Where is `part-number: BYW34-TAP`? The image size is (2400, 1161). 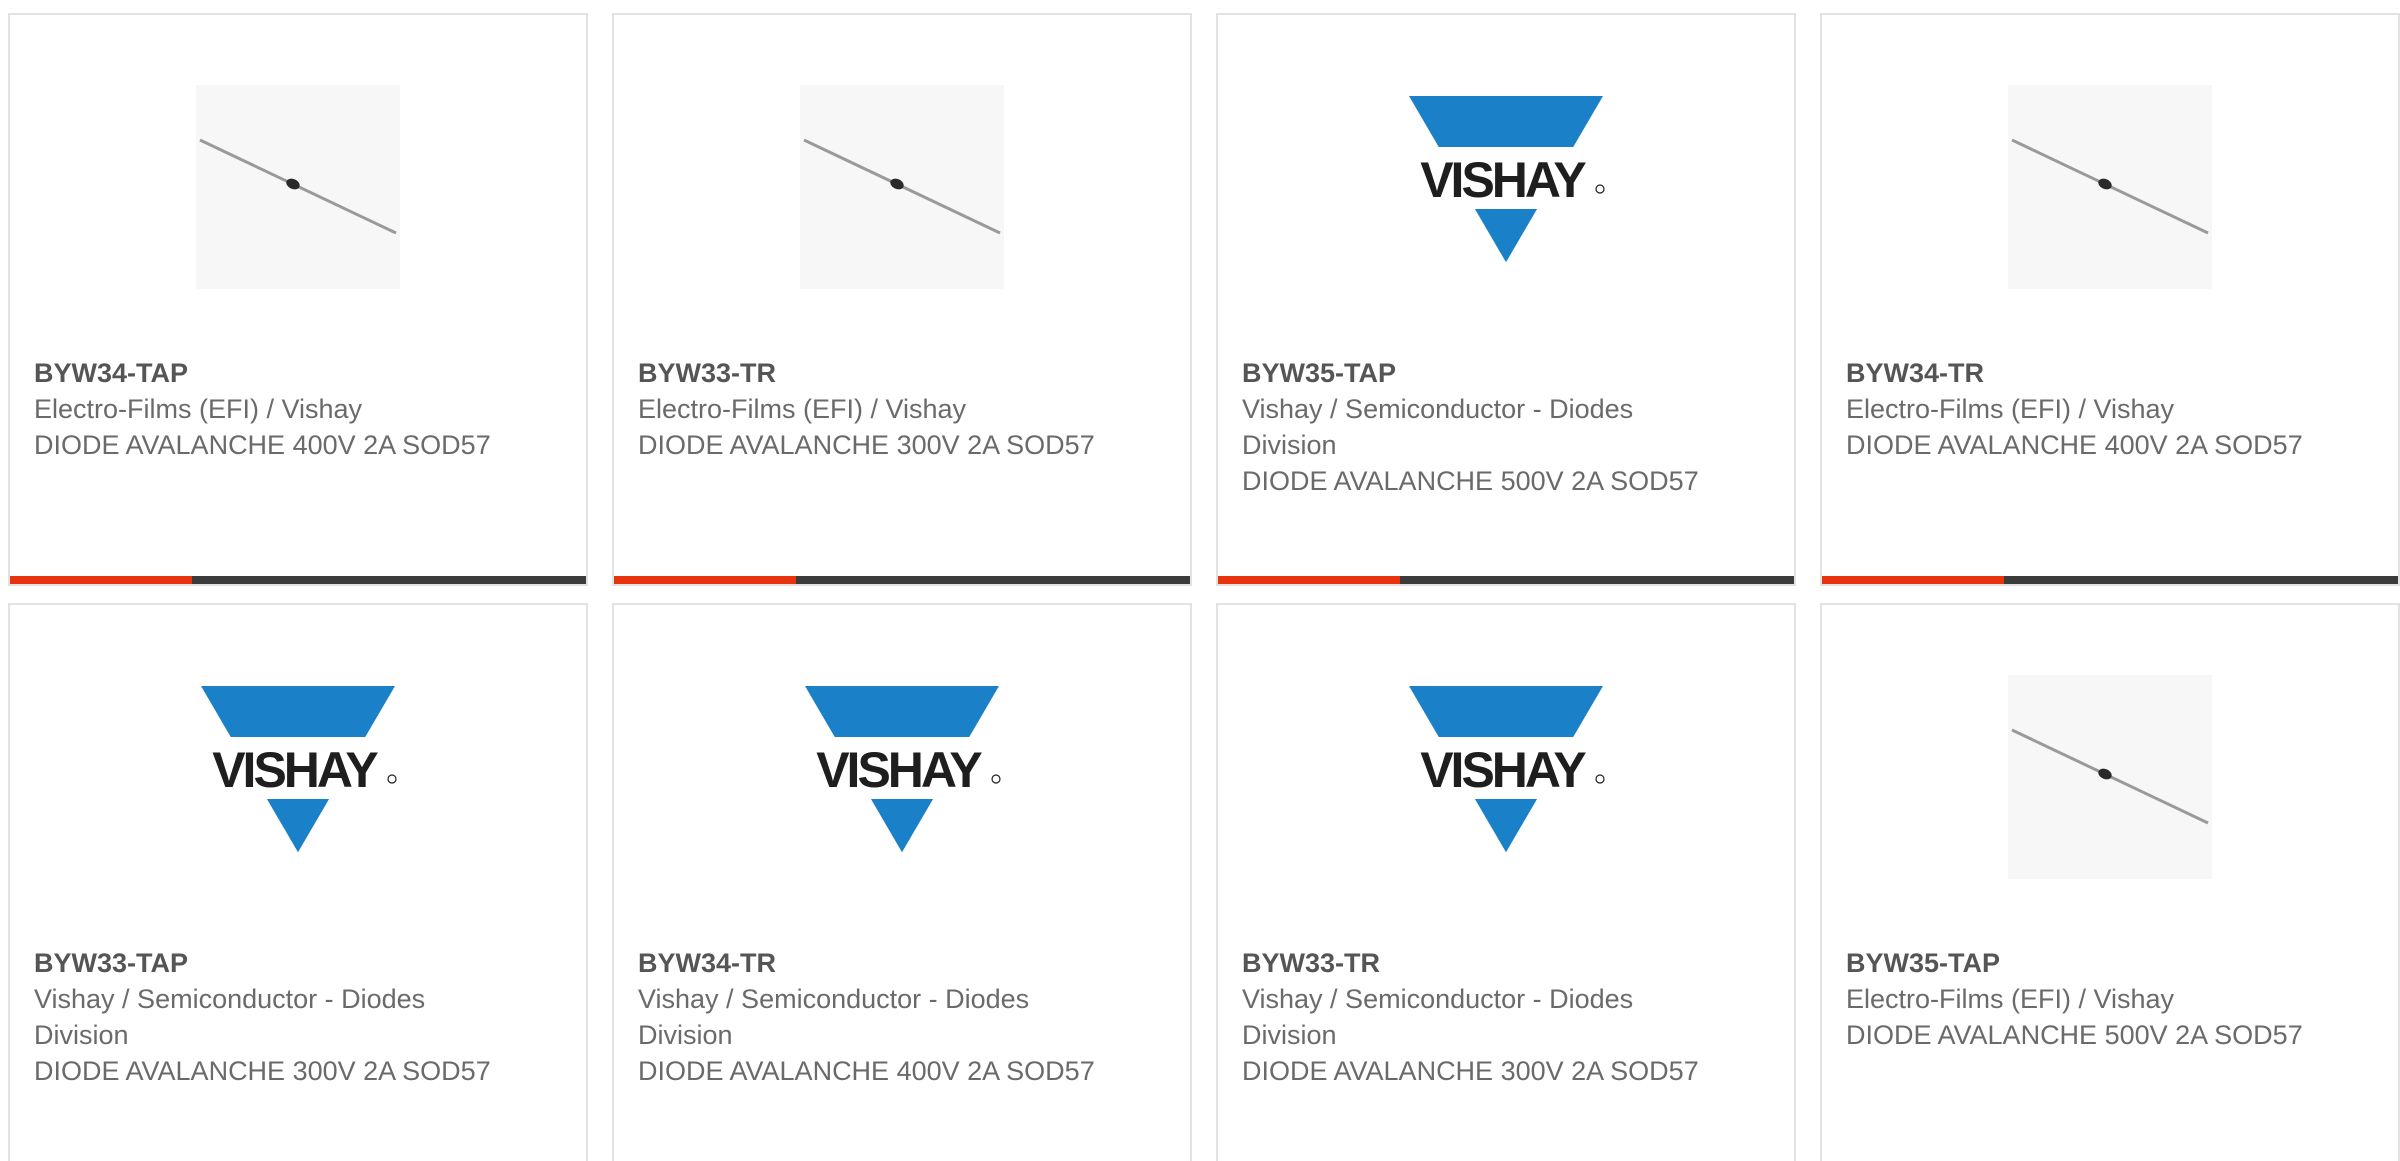
part-number: BYW34-TAP is located at coordinates (264, 373).